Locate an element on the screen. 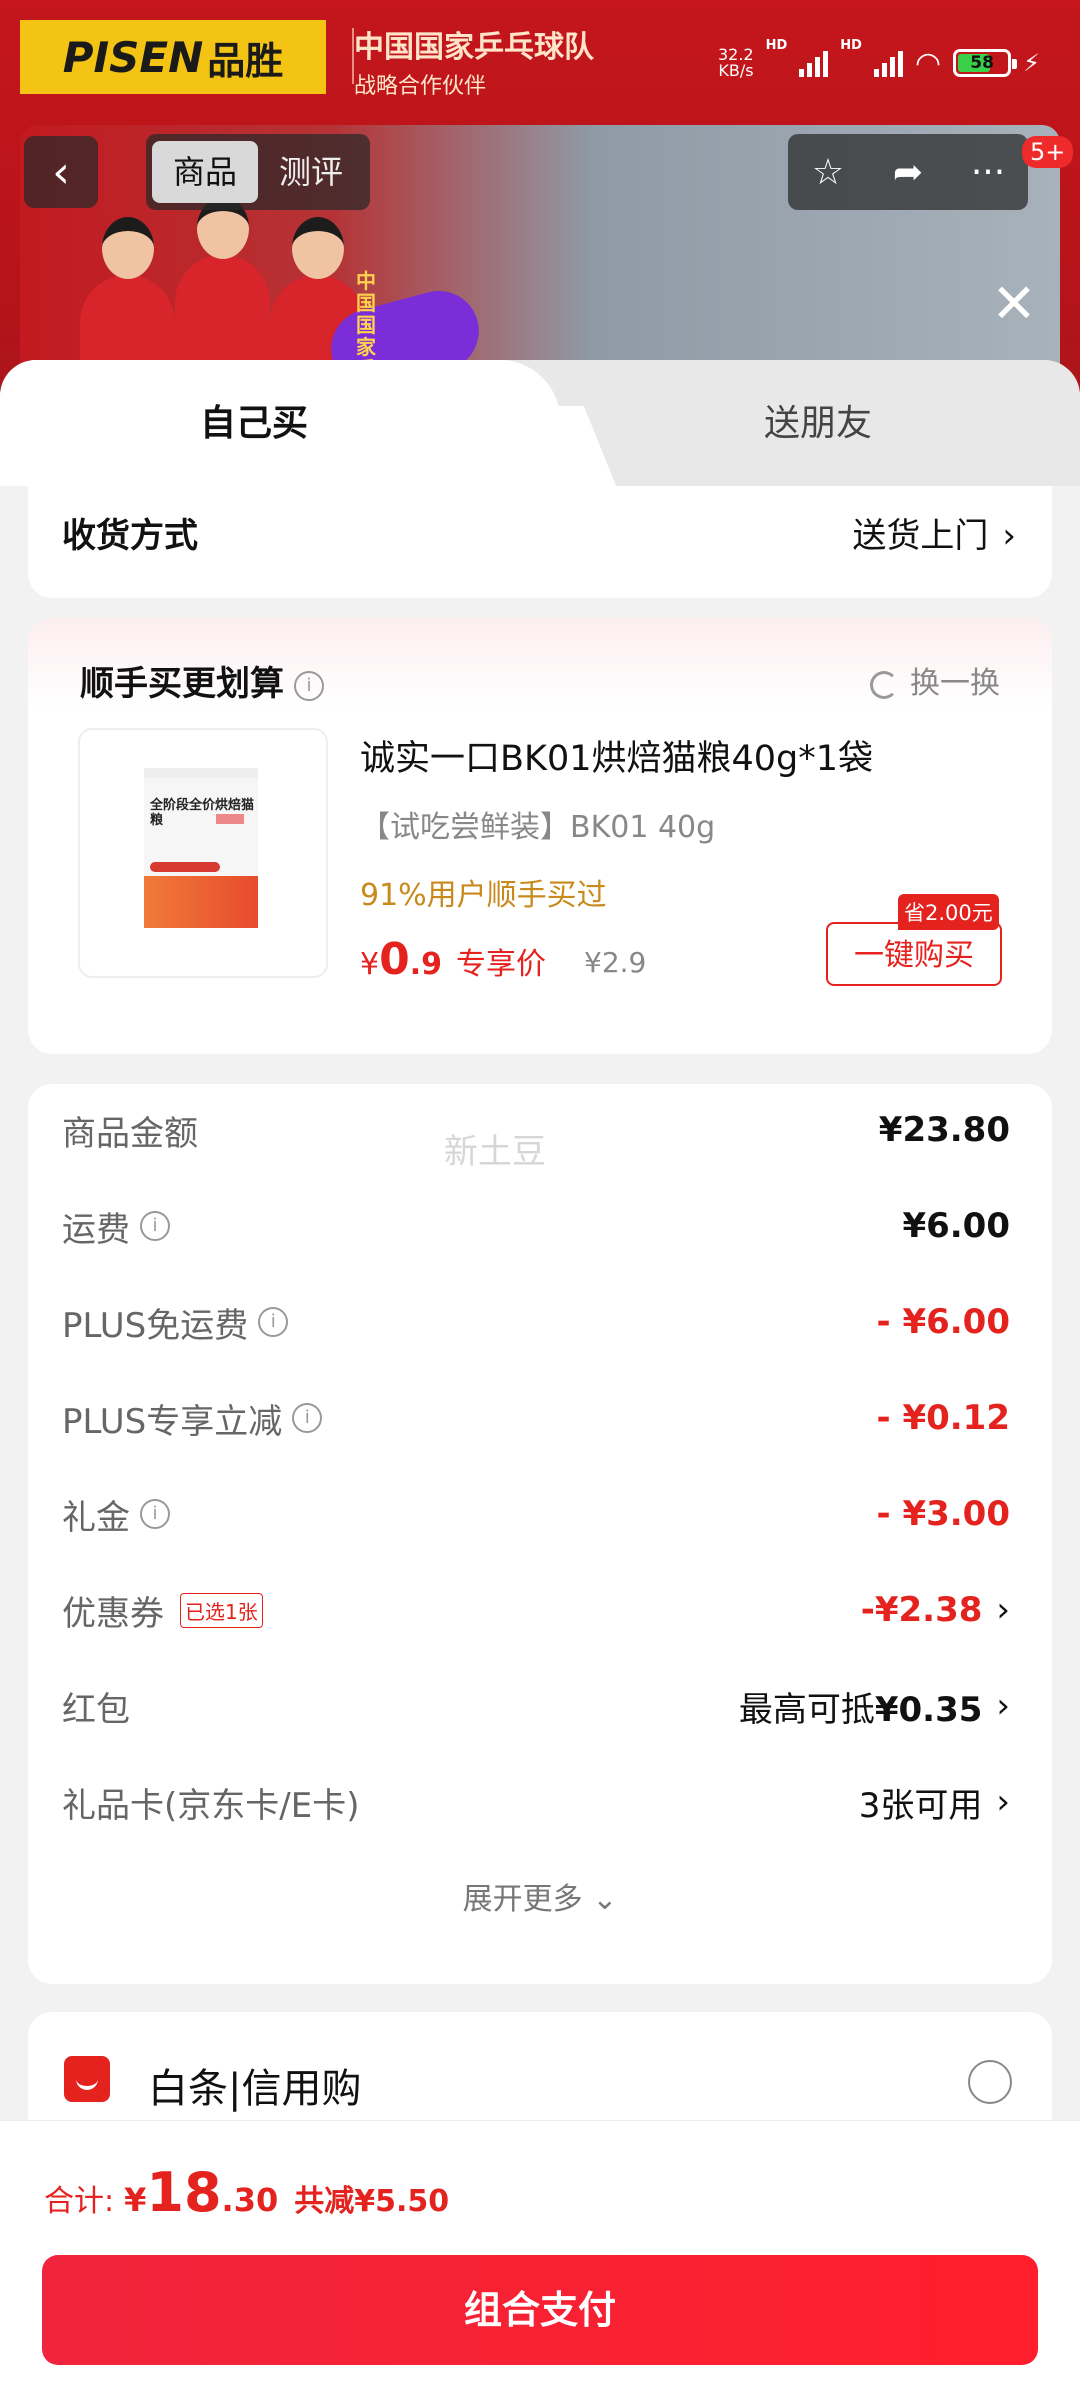  more-icon: ··· is located at coordinates (988, 172).